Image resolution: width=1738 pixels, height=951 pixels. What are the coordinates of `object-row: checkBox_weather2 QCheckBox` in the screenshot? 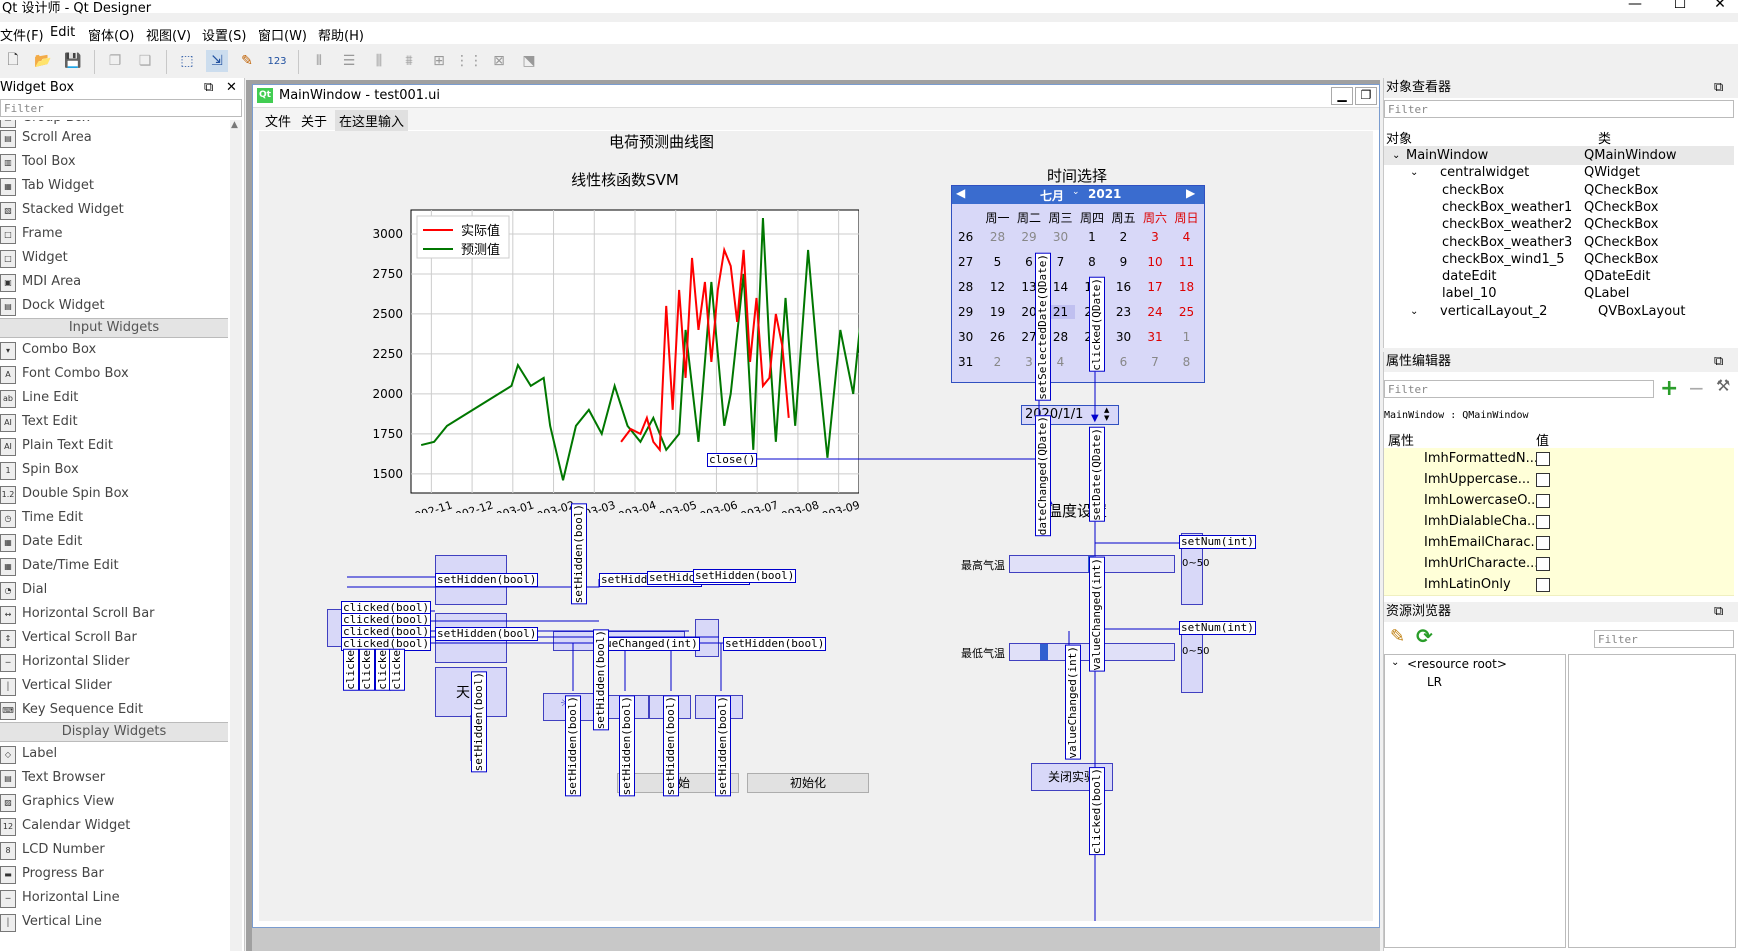 It's located at (1559, 224).